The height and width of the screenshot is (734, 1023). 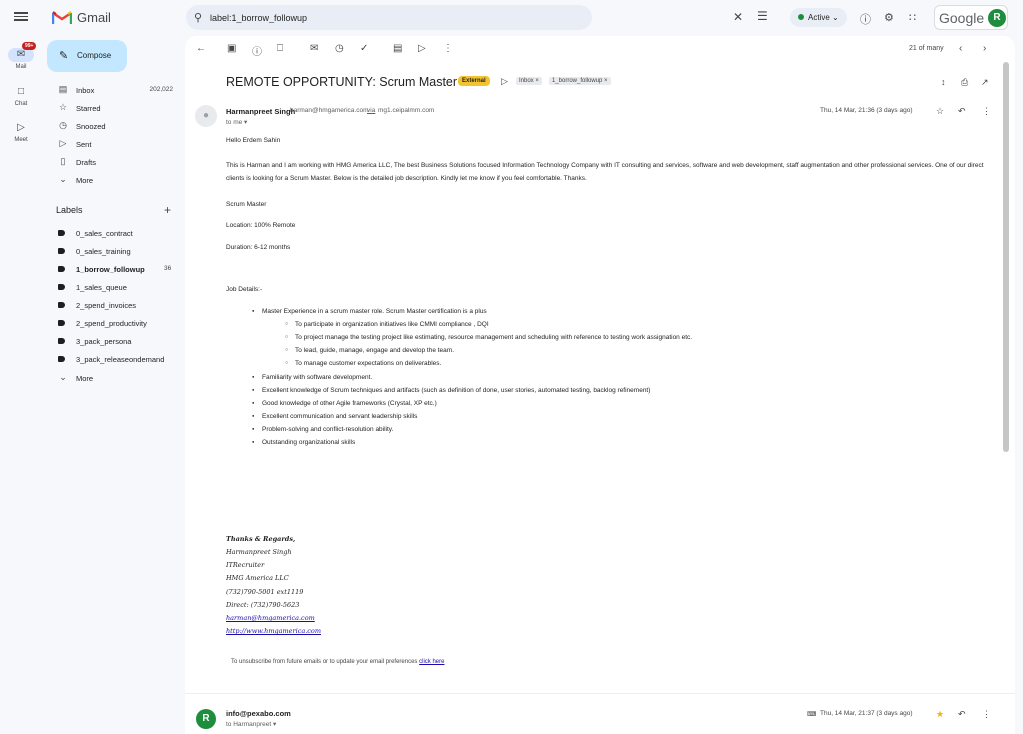 I want to click on more-options-icon: ⋮, so click(x=448, y=48).